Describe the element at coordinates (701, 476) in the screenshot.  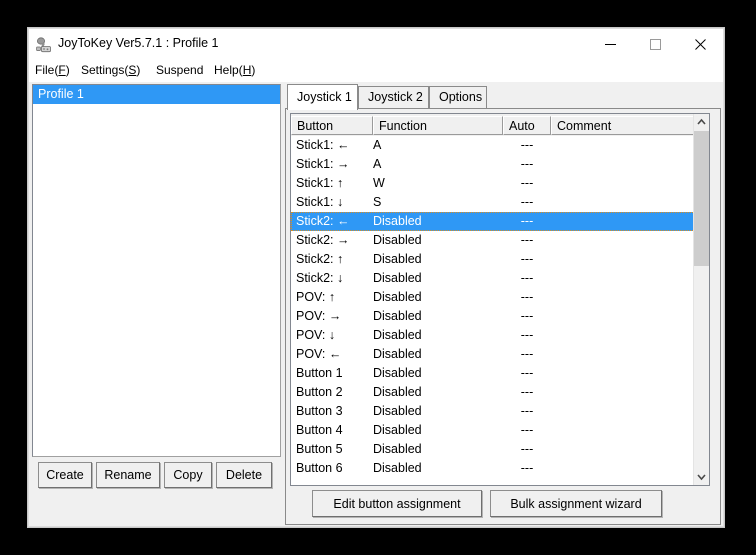
I see `chevron-down-icon` at that location.